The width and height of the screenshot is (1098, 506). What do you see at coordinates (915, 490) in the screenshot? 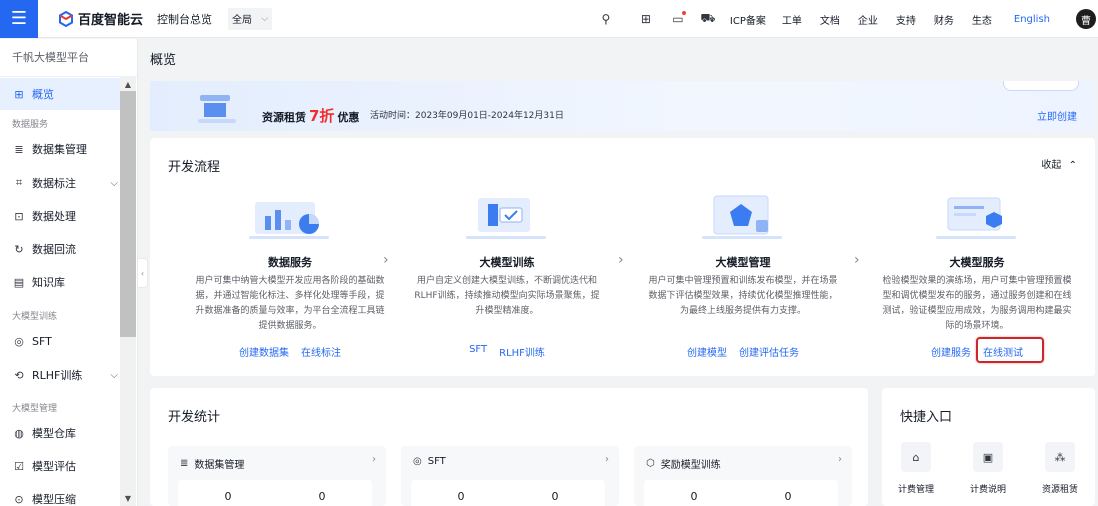
I see `quick-label: 计费管理` at bounding box center [915, 490].